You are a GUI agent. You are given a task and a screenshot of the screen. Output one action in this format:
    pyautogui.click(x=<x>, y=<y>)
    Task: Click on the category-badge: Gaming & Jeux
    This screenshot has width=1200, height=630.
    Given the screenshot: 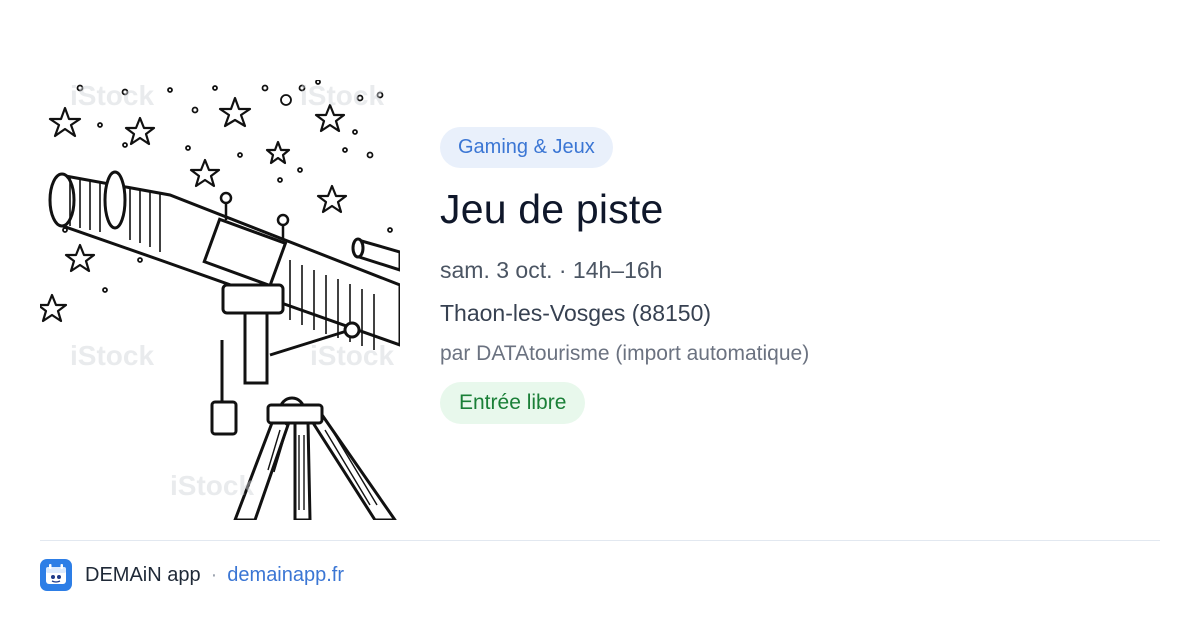 What is the action you would take?
    pyautogui.click(x=526, y=147)
    